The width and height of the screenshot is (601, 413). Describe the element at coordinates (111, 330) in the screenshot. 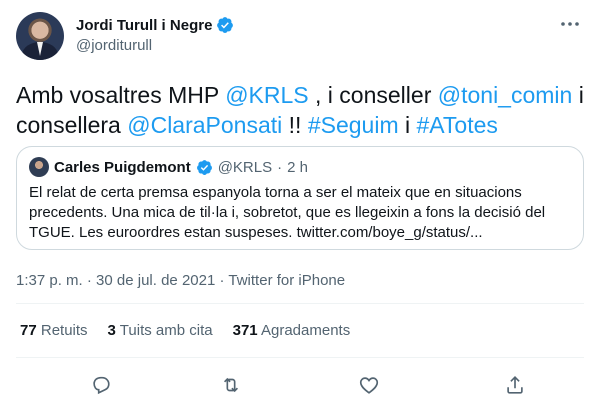

I see `quotes-count: 3` at that location.